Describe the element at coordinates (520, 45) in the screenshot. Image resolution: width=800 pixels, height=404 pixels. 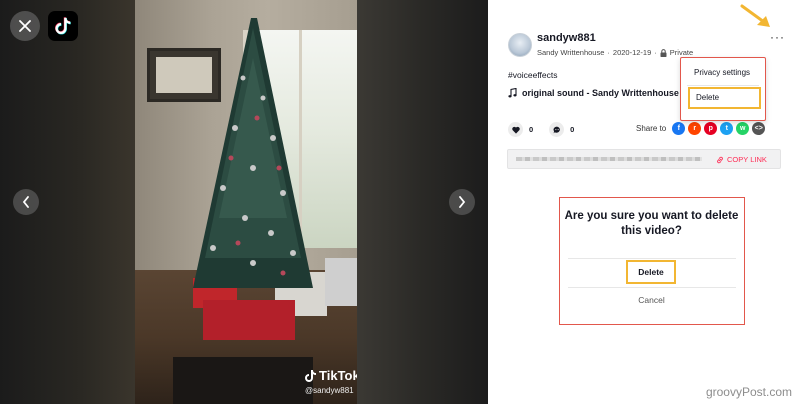
I see `avatar` at that location.